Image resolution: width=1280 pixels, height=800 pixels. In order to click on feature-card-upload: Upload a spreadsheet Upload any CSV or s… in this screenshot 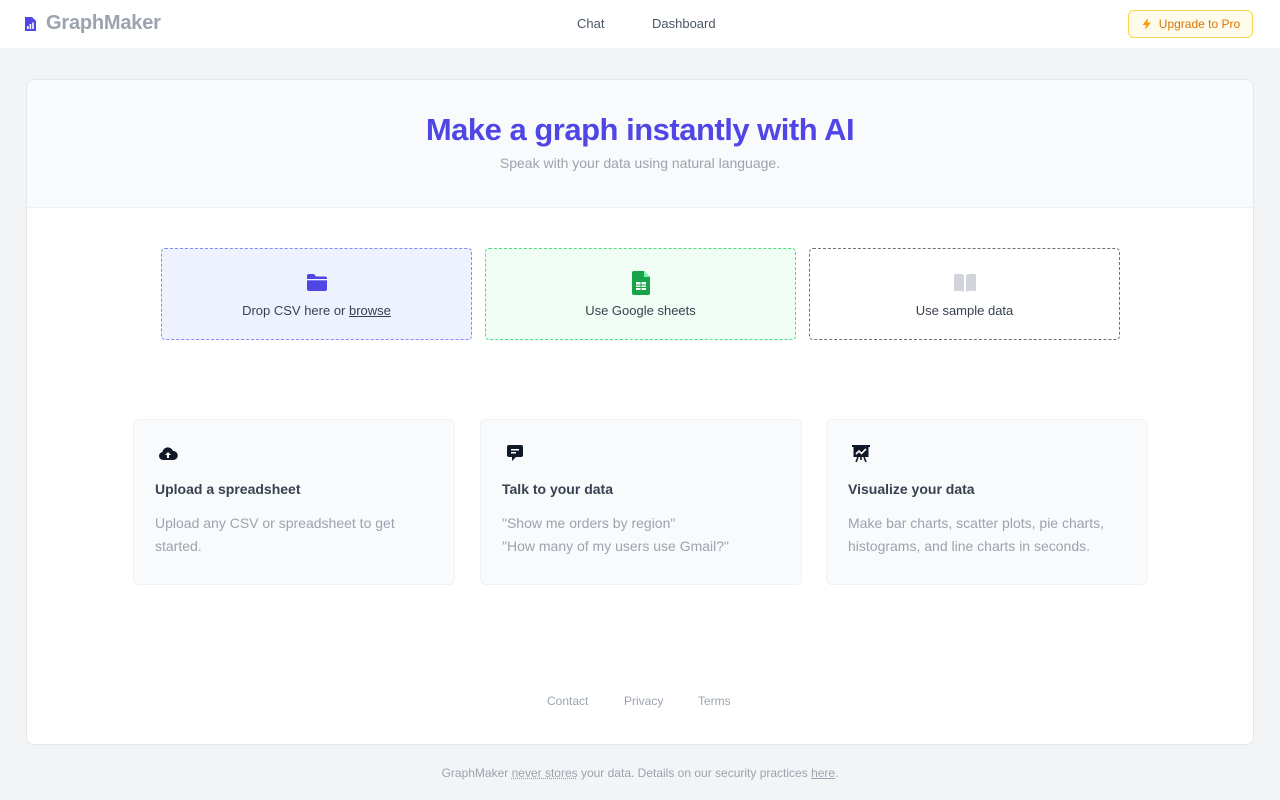, I will do `click(294, 502)`.